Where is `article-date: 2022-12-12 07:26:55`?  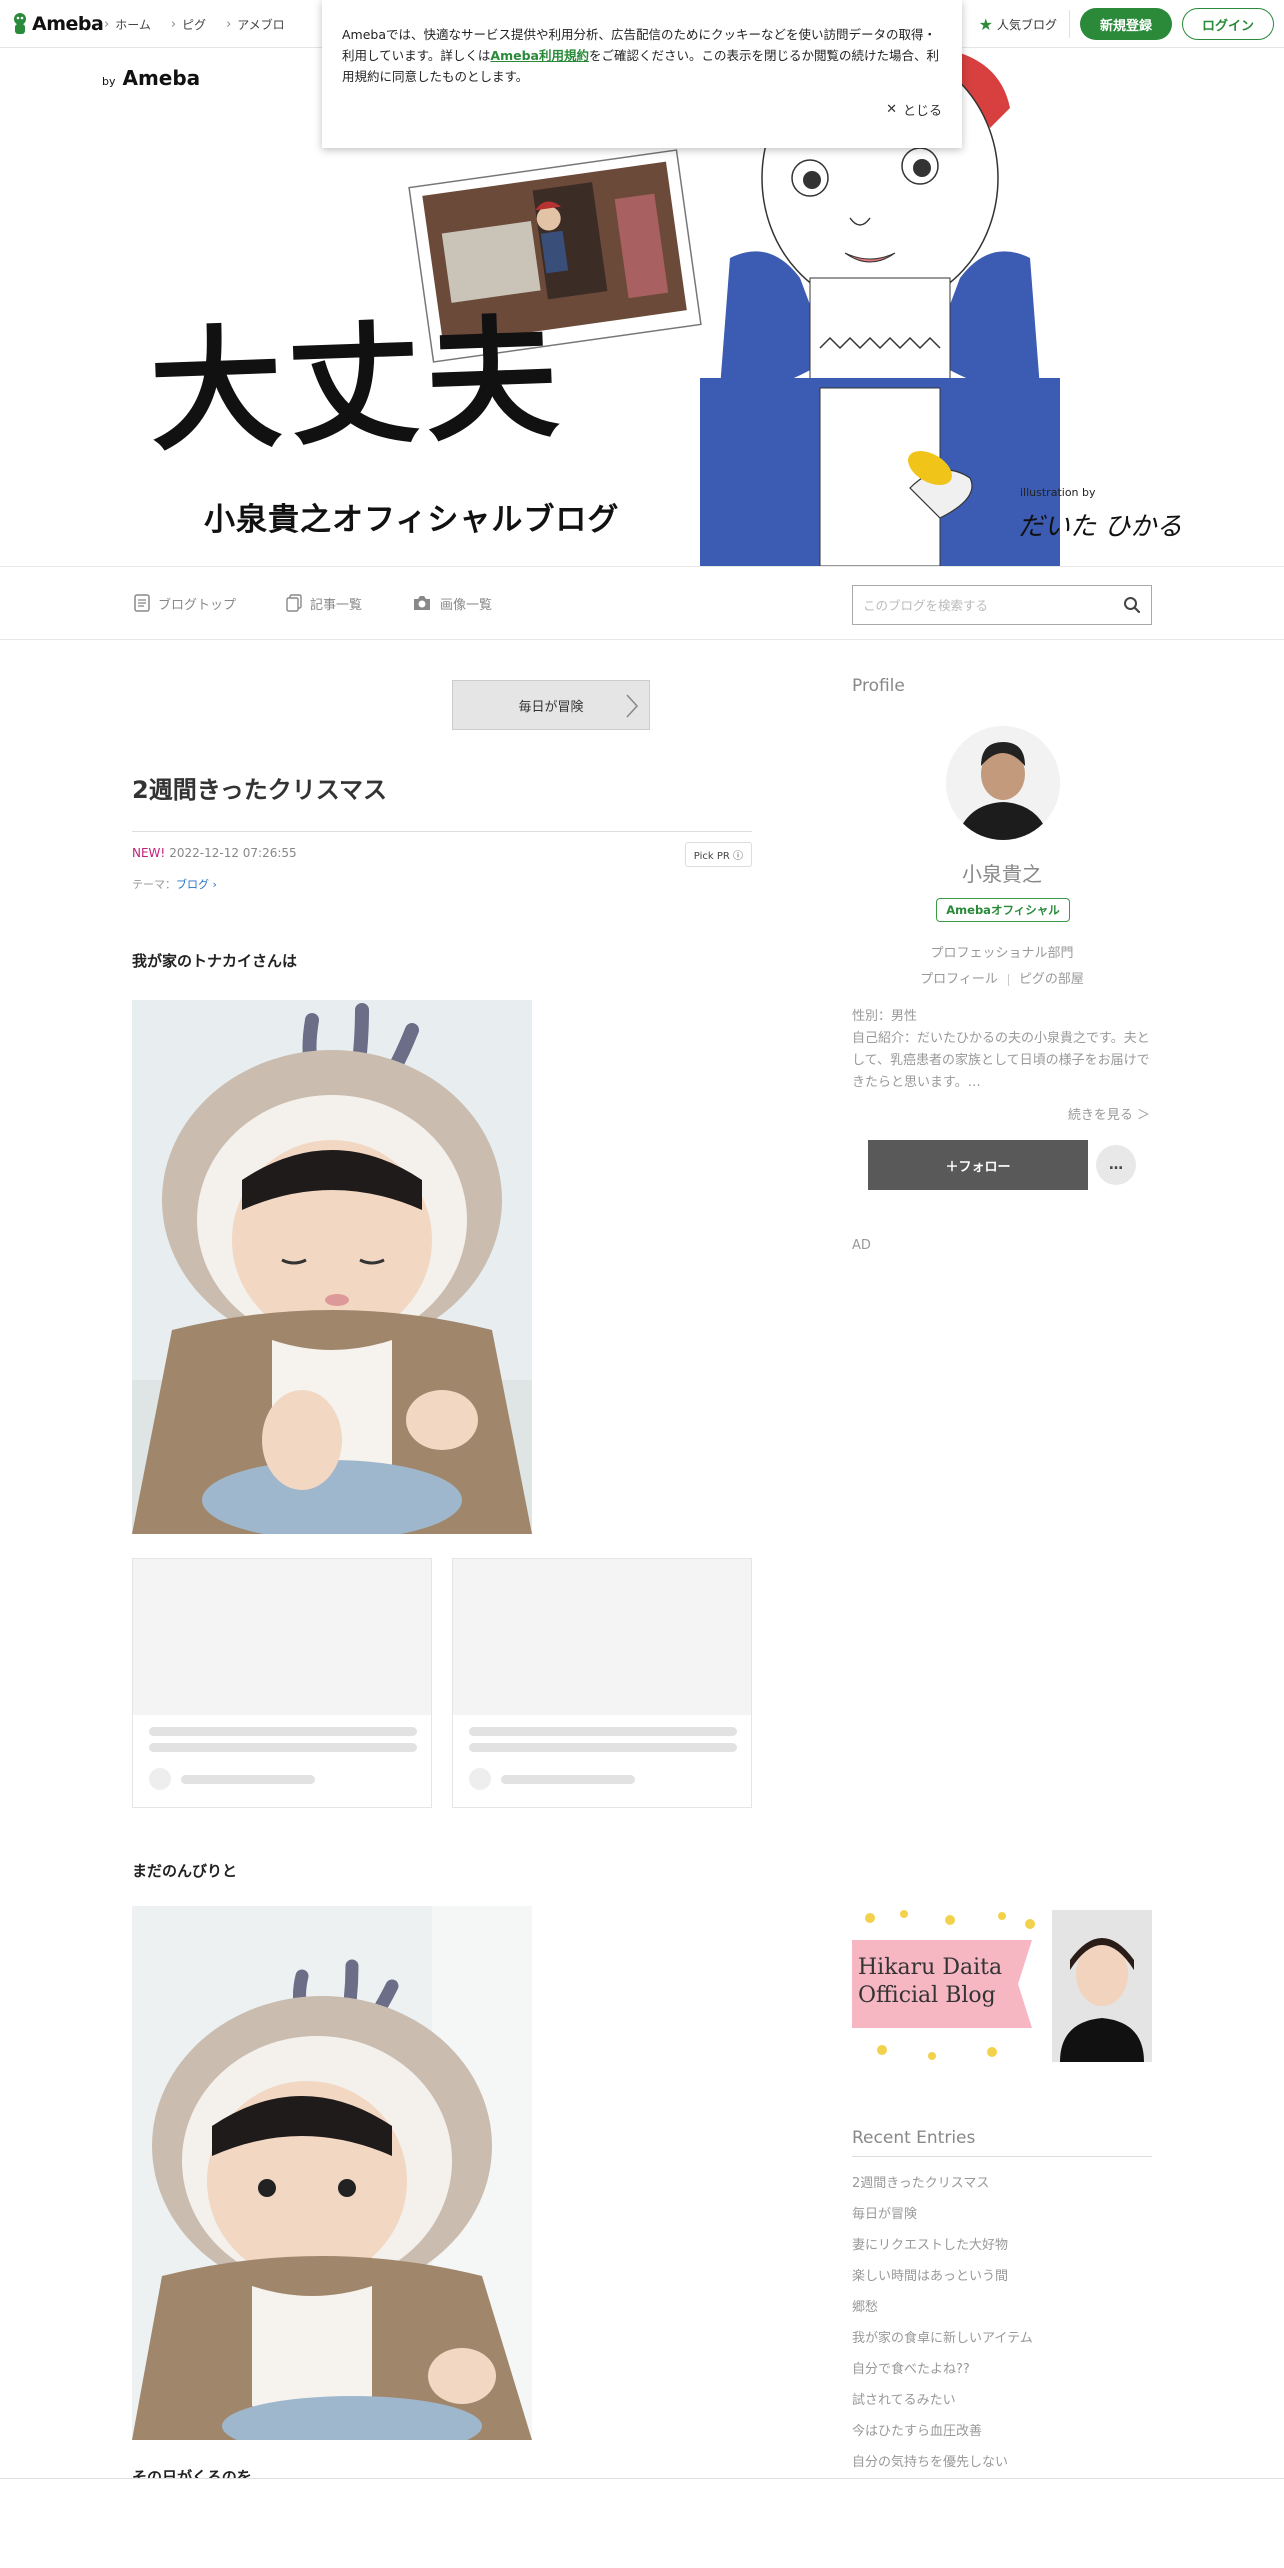
article-date: 2022-12-12 07:26:55 is located at coordinates (233, 853).